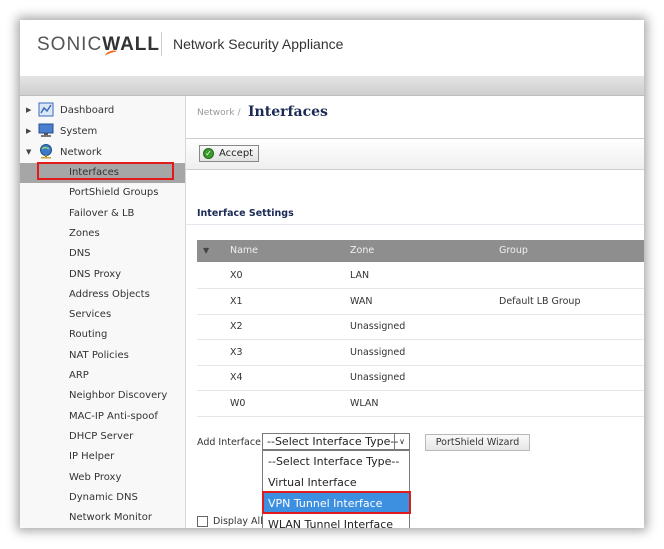  Describe the element at coordinates (102, 193) in the screenshot. I see `sidebar-subitem: PortShield Groups` at that location.